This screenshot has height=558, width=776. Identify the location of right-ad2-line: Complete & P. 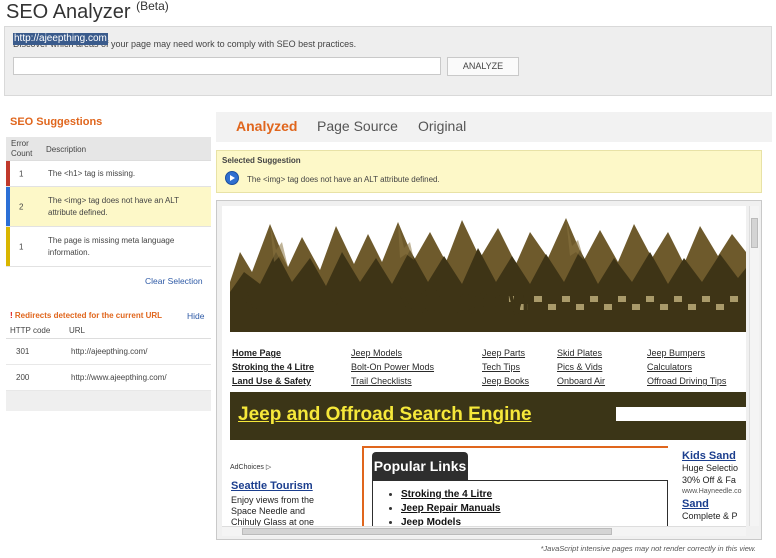
(710, 516).